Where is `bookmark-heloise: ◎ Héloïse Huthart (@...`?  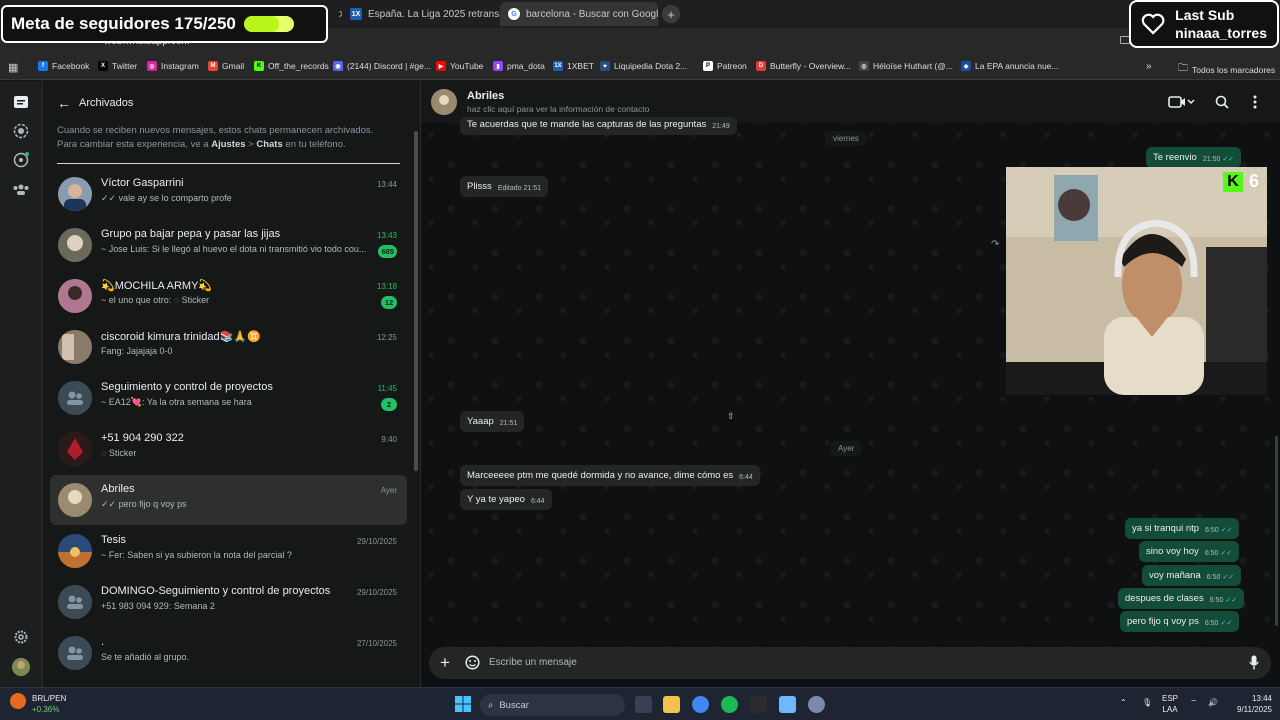
bookmark-heloise: ◎ Héloïse Huthart (@... is located at coordinates (906, 66).